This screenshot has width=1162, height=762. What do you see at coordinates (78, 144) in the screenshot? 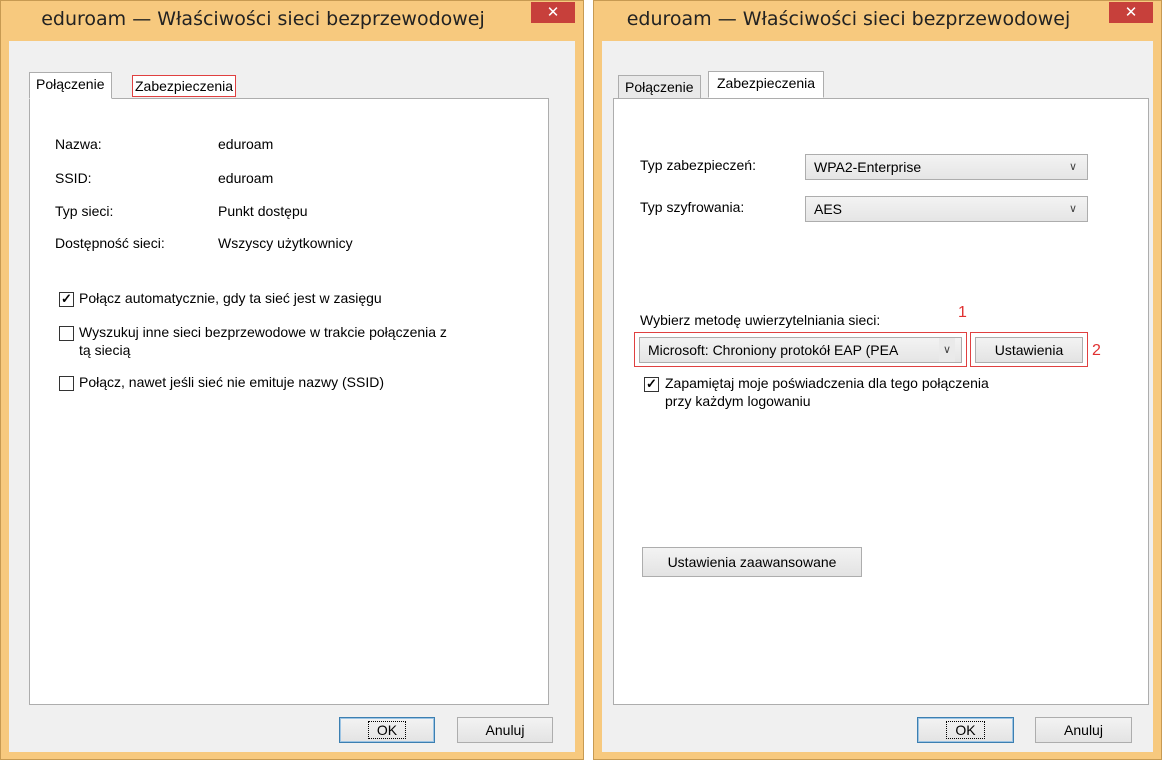
I see `name-label: Nazwa:` at bounding box center [78, 144].